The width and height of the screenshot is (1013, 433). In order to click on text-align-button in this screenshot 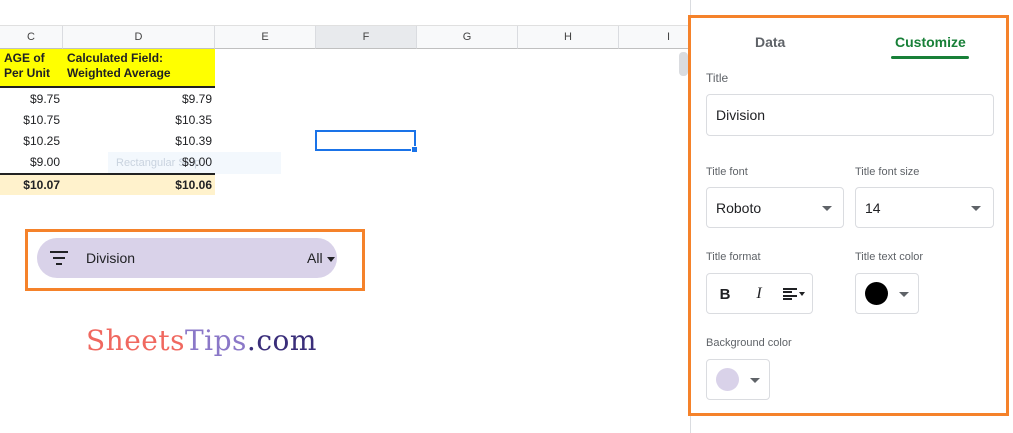, I will do `click(794, 294)`.